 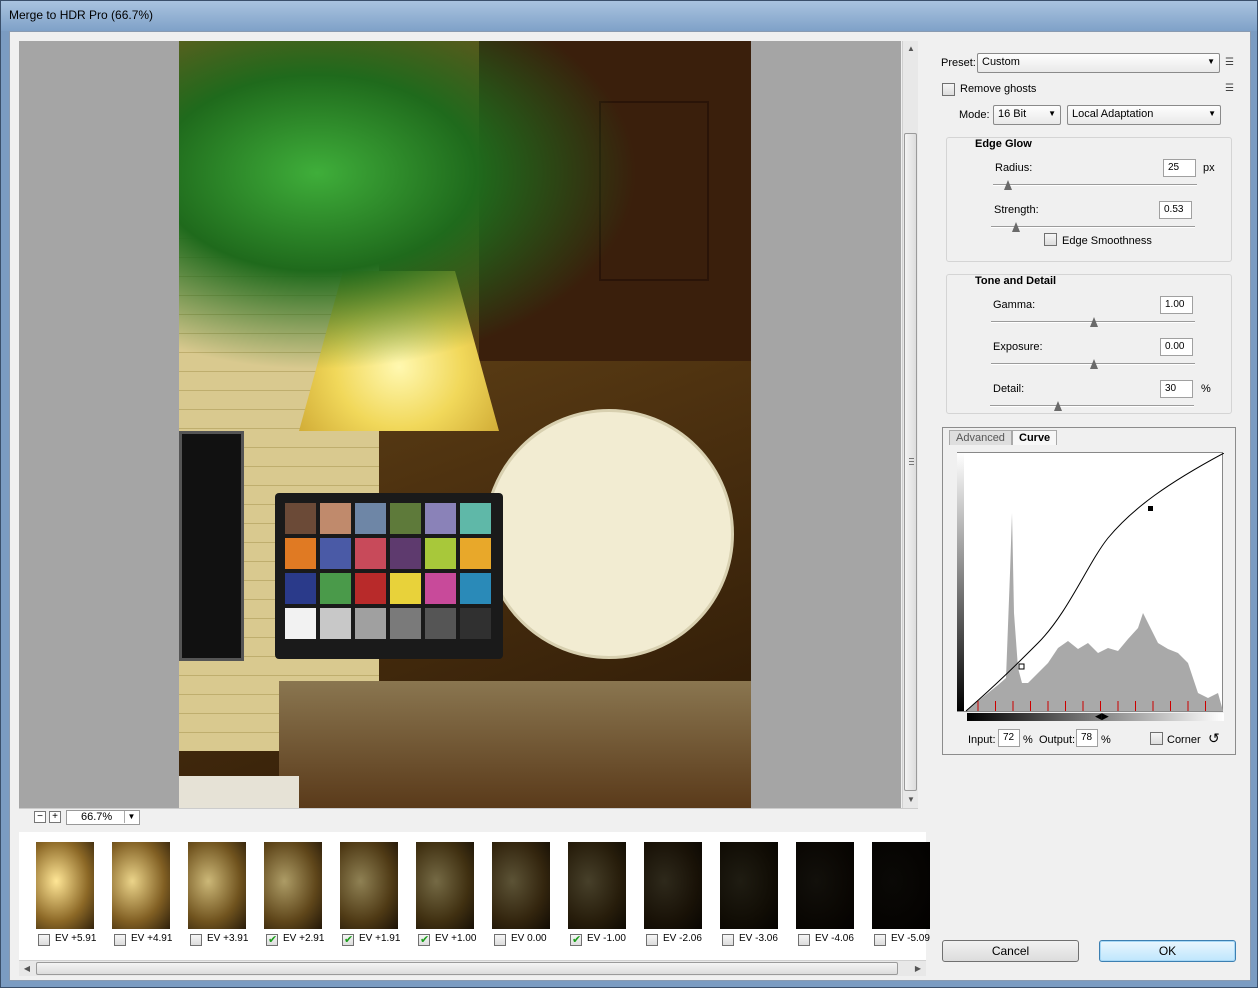 What do you see at coordinates (1016, 227) in the screenshot?
I see `strength-slider-thumb` at bounding box center [1016, 227].